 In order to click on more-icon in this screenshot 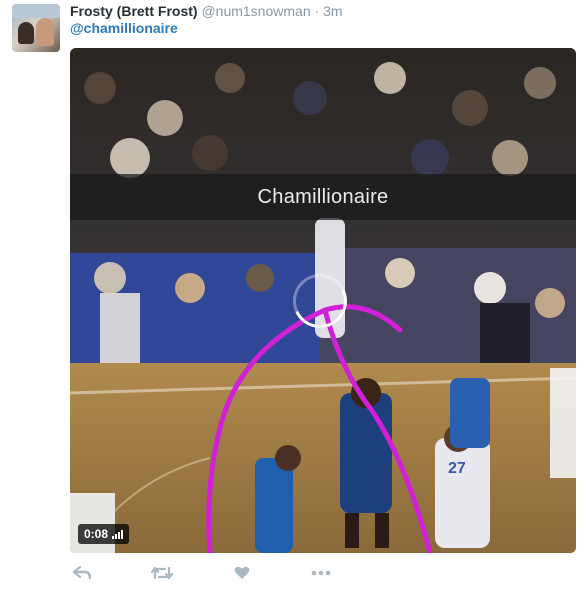, I will do `click(321, 573)`.